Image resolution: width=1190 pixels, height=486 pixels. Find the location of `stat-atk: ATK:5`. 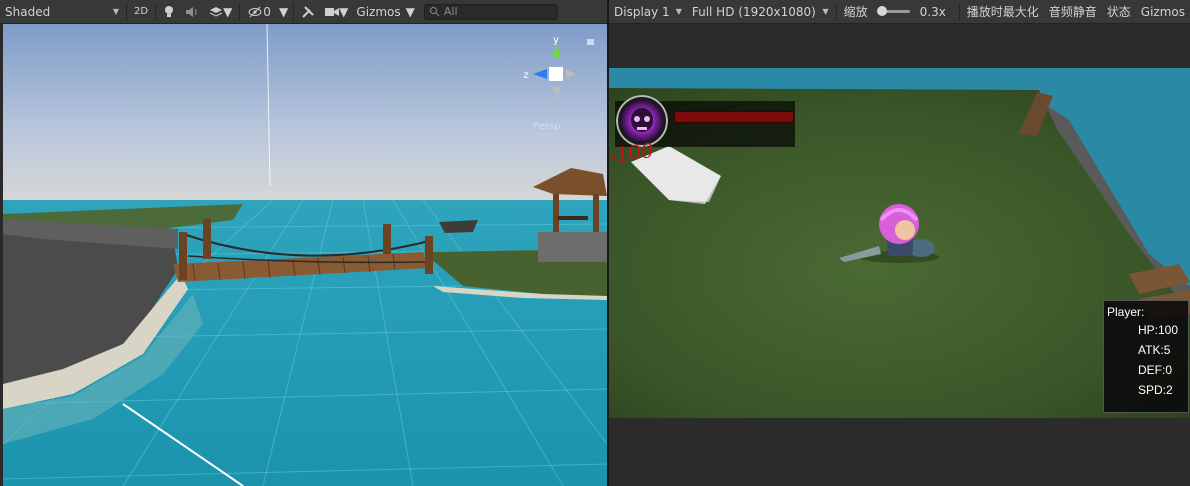

stat-atk: ATK:5 is located at coordinates (1154, 350).